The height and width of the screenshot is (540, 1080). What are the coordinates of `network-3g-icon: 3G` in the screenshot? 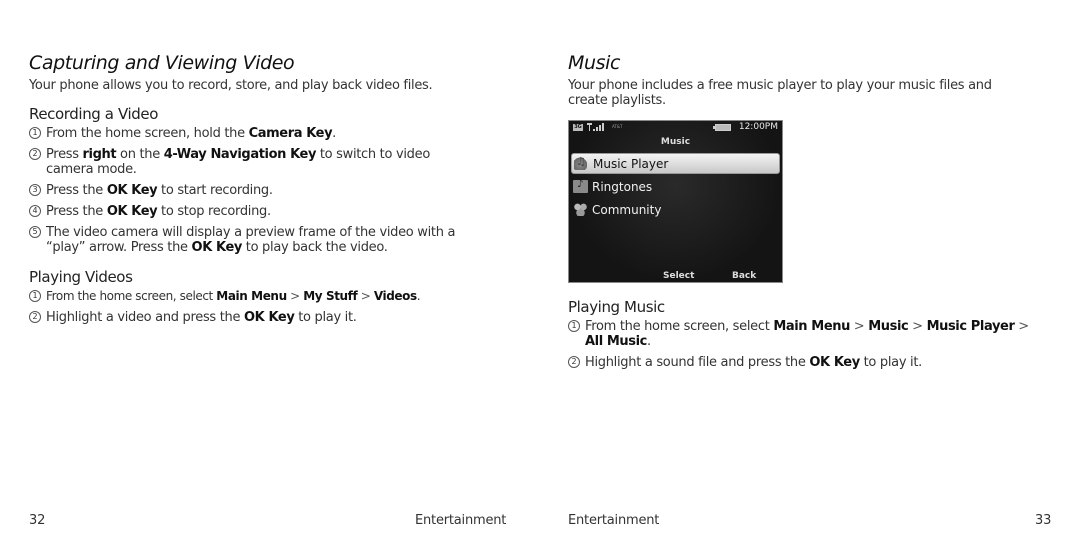 It's located at (578, 127).